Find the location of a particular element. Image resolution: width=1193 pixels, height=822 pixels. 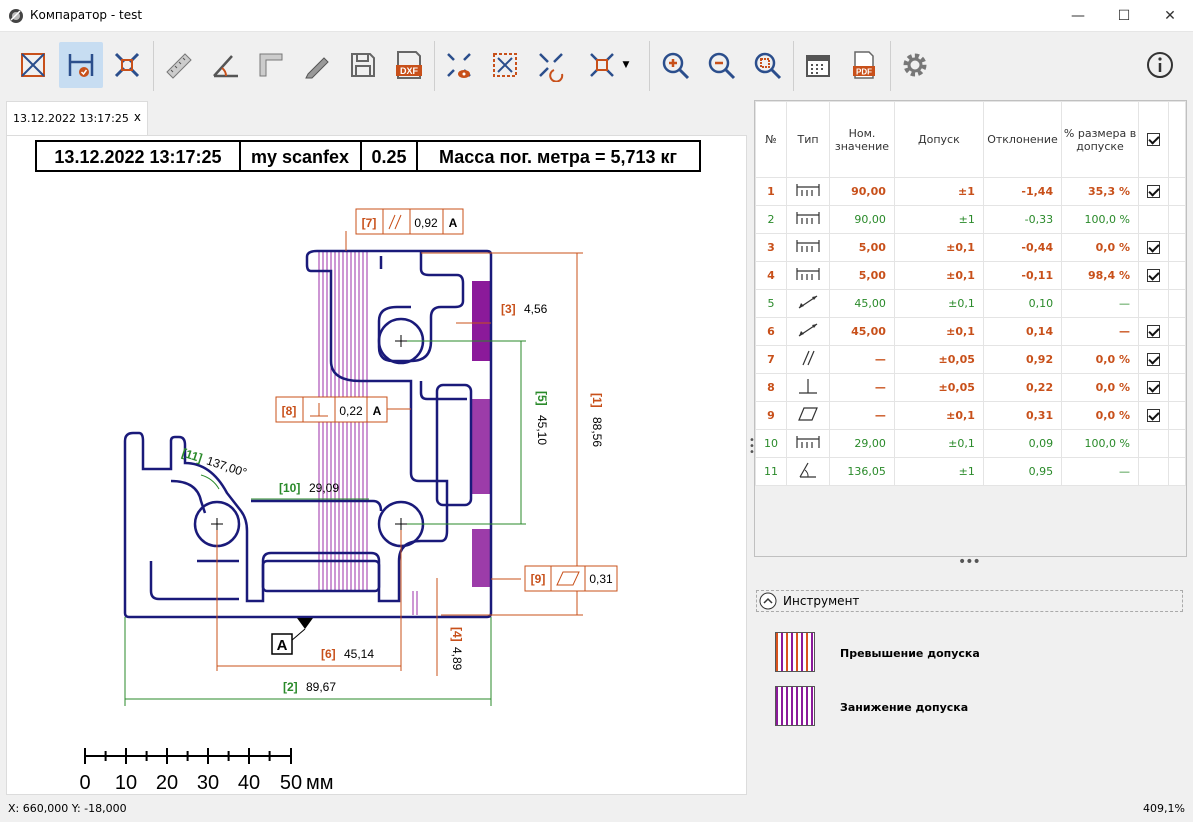

ruler-button is located at coordinates (178, 65).